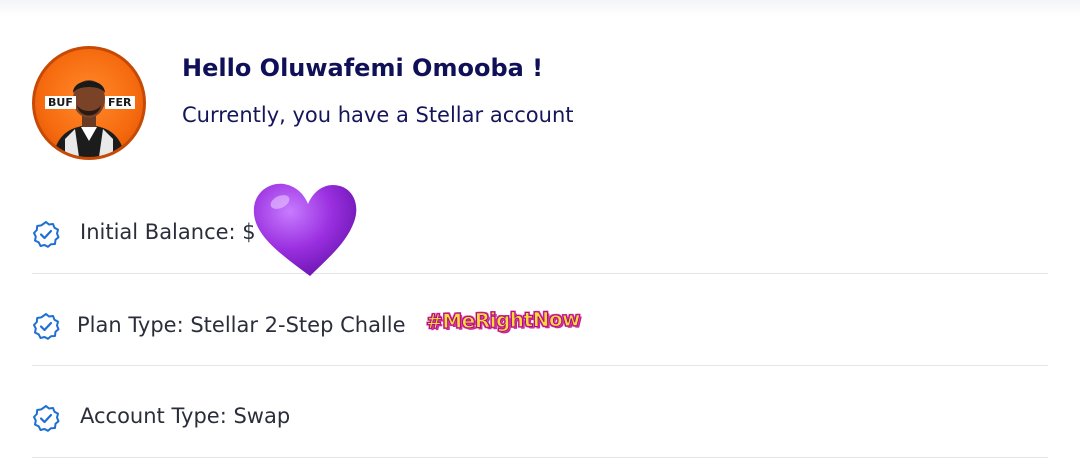 The image size is (1080, 464). Describe the element at coordinates (305, 229) in the screenshot. I see `purple-heart-icon` at that location.